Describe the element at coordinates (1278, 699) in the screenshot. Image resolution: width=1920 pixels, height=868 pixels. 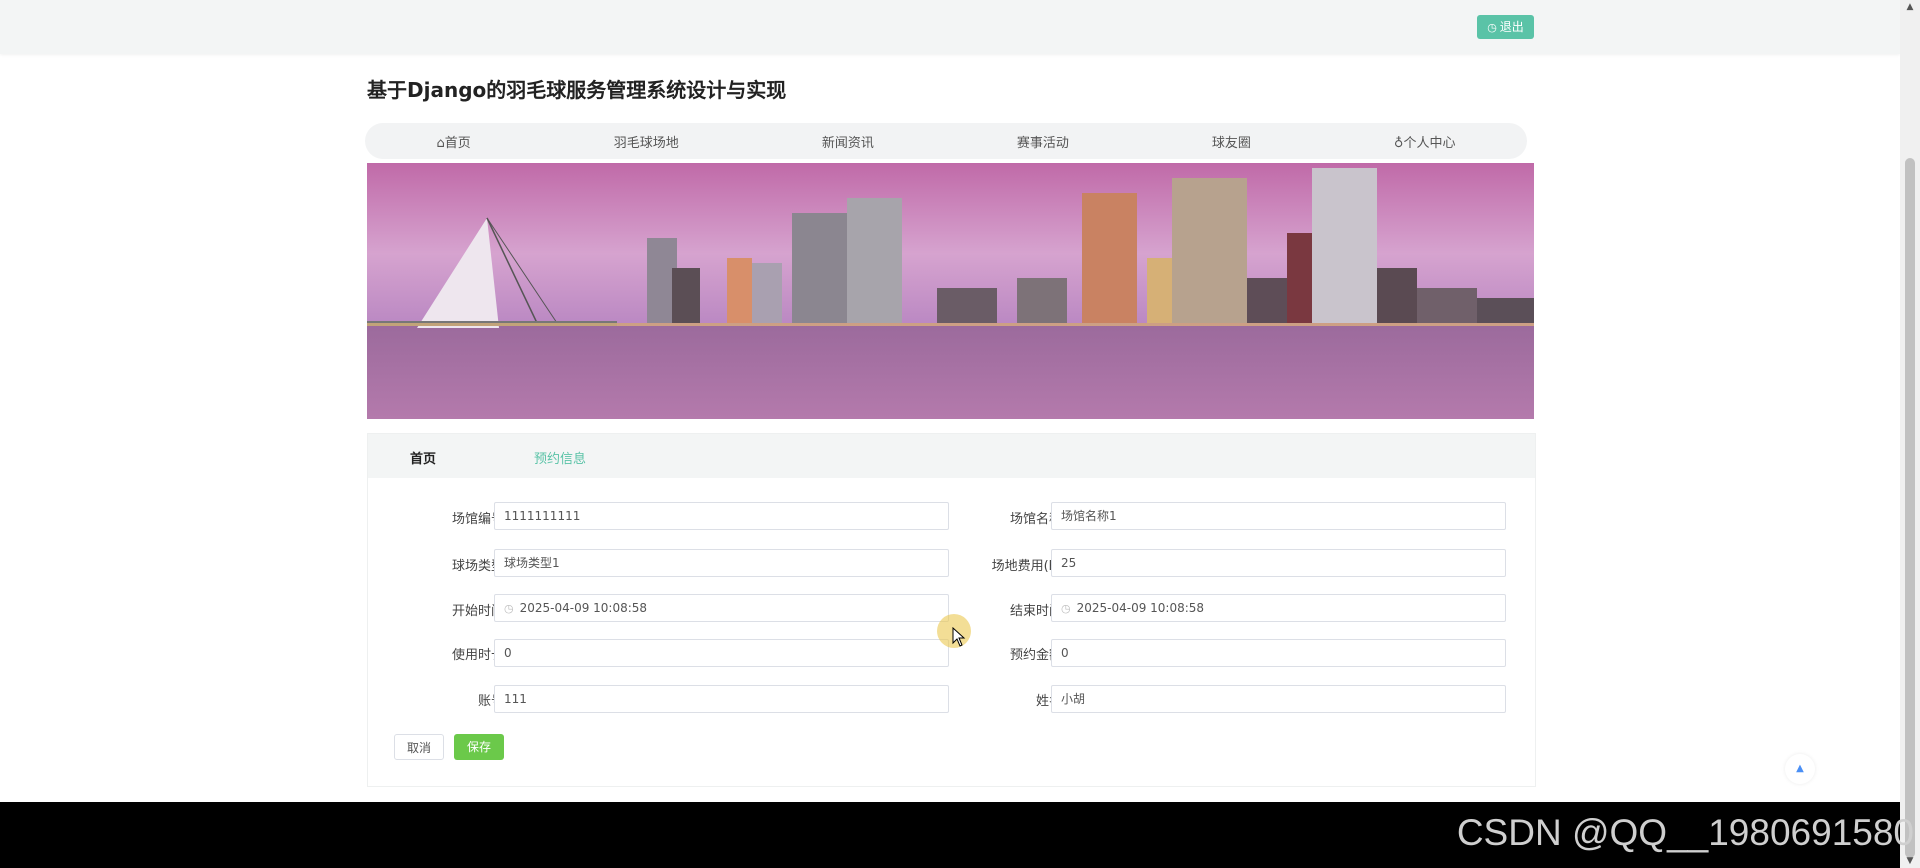
I see `name-input: 小胡` at that location.